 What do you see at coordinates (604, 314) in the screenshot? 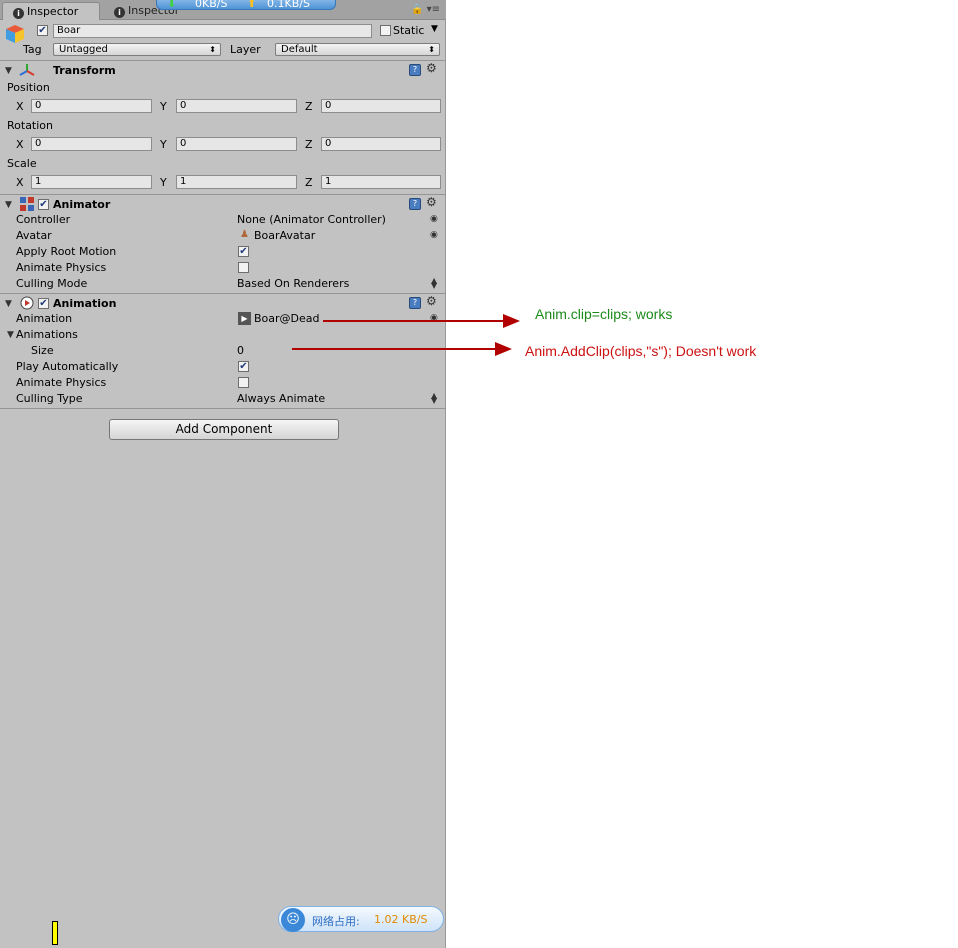
I see `annotation-works: Anim.clip=clips; works` at bounding box center [604, 314].